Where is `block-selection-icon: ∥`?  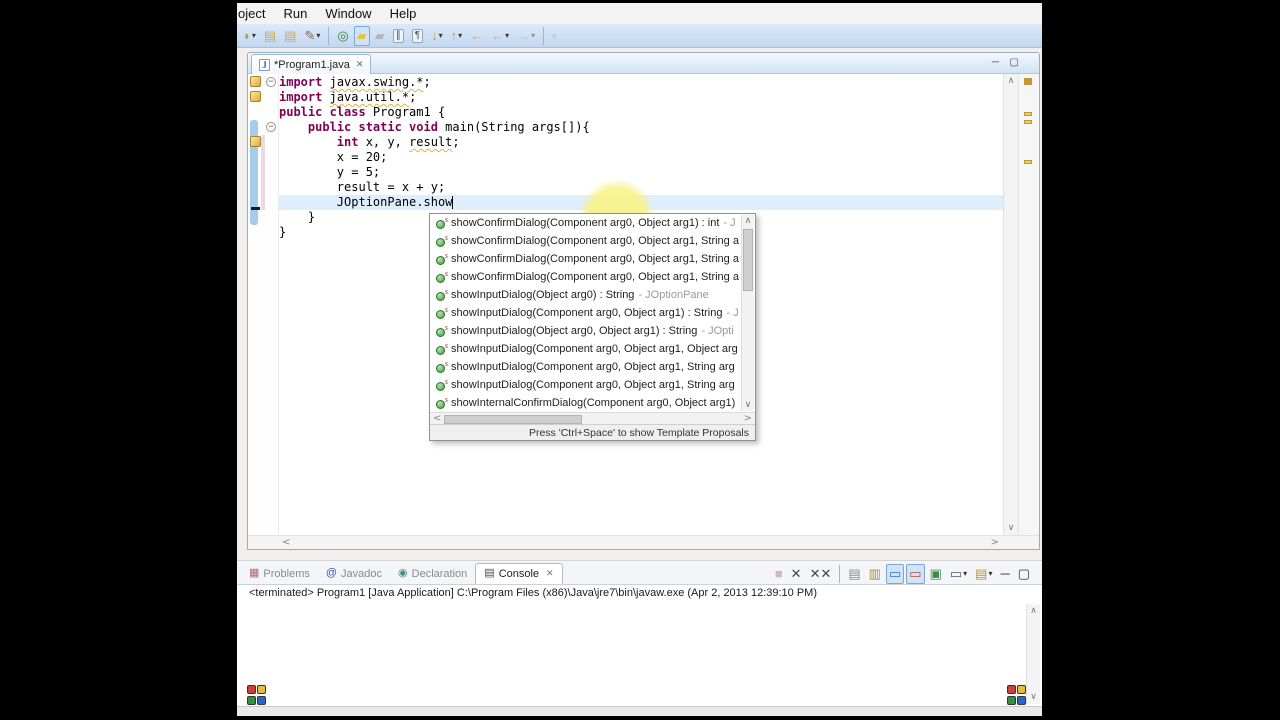
block-selection-icon: ∥ is located at coordinates (398, 36).